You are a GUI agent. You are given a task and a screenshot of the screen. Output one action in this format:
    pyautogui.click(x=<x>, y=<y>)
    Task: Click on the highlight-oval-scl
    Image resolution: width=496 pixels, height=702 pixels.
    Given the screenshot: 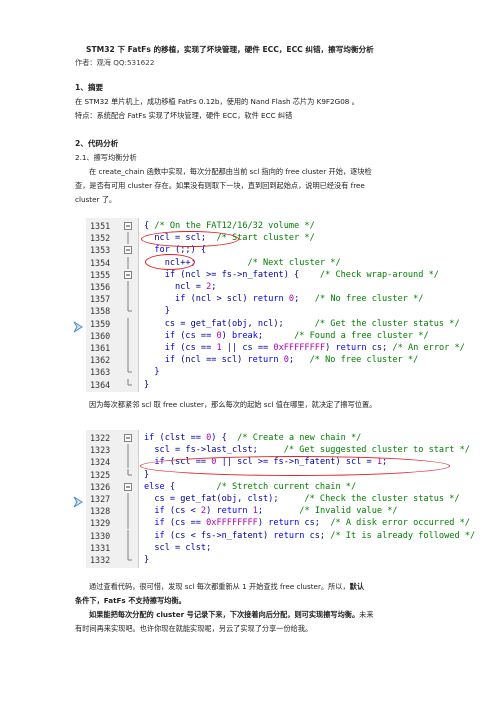 What is the action you would take?
    pyautogui.click(x=190, y=239)
    